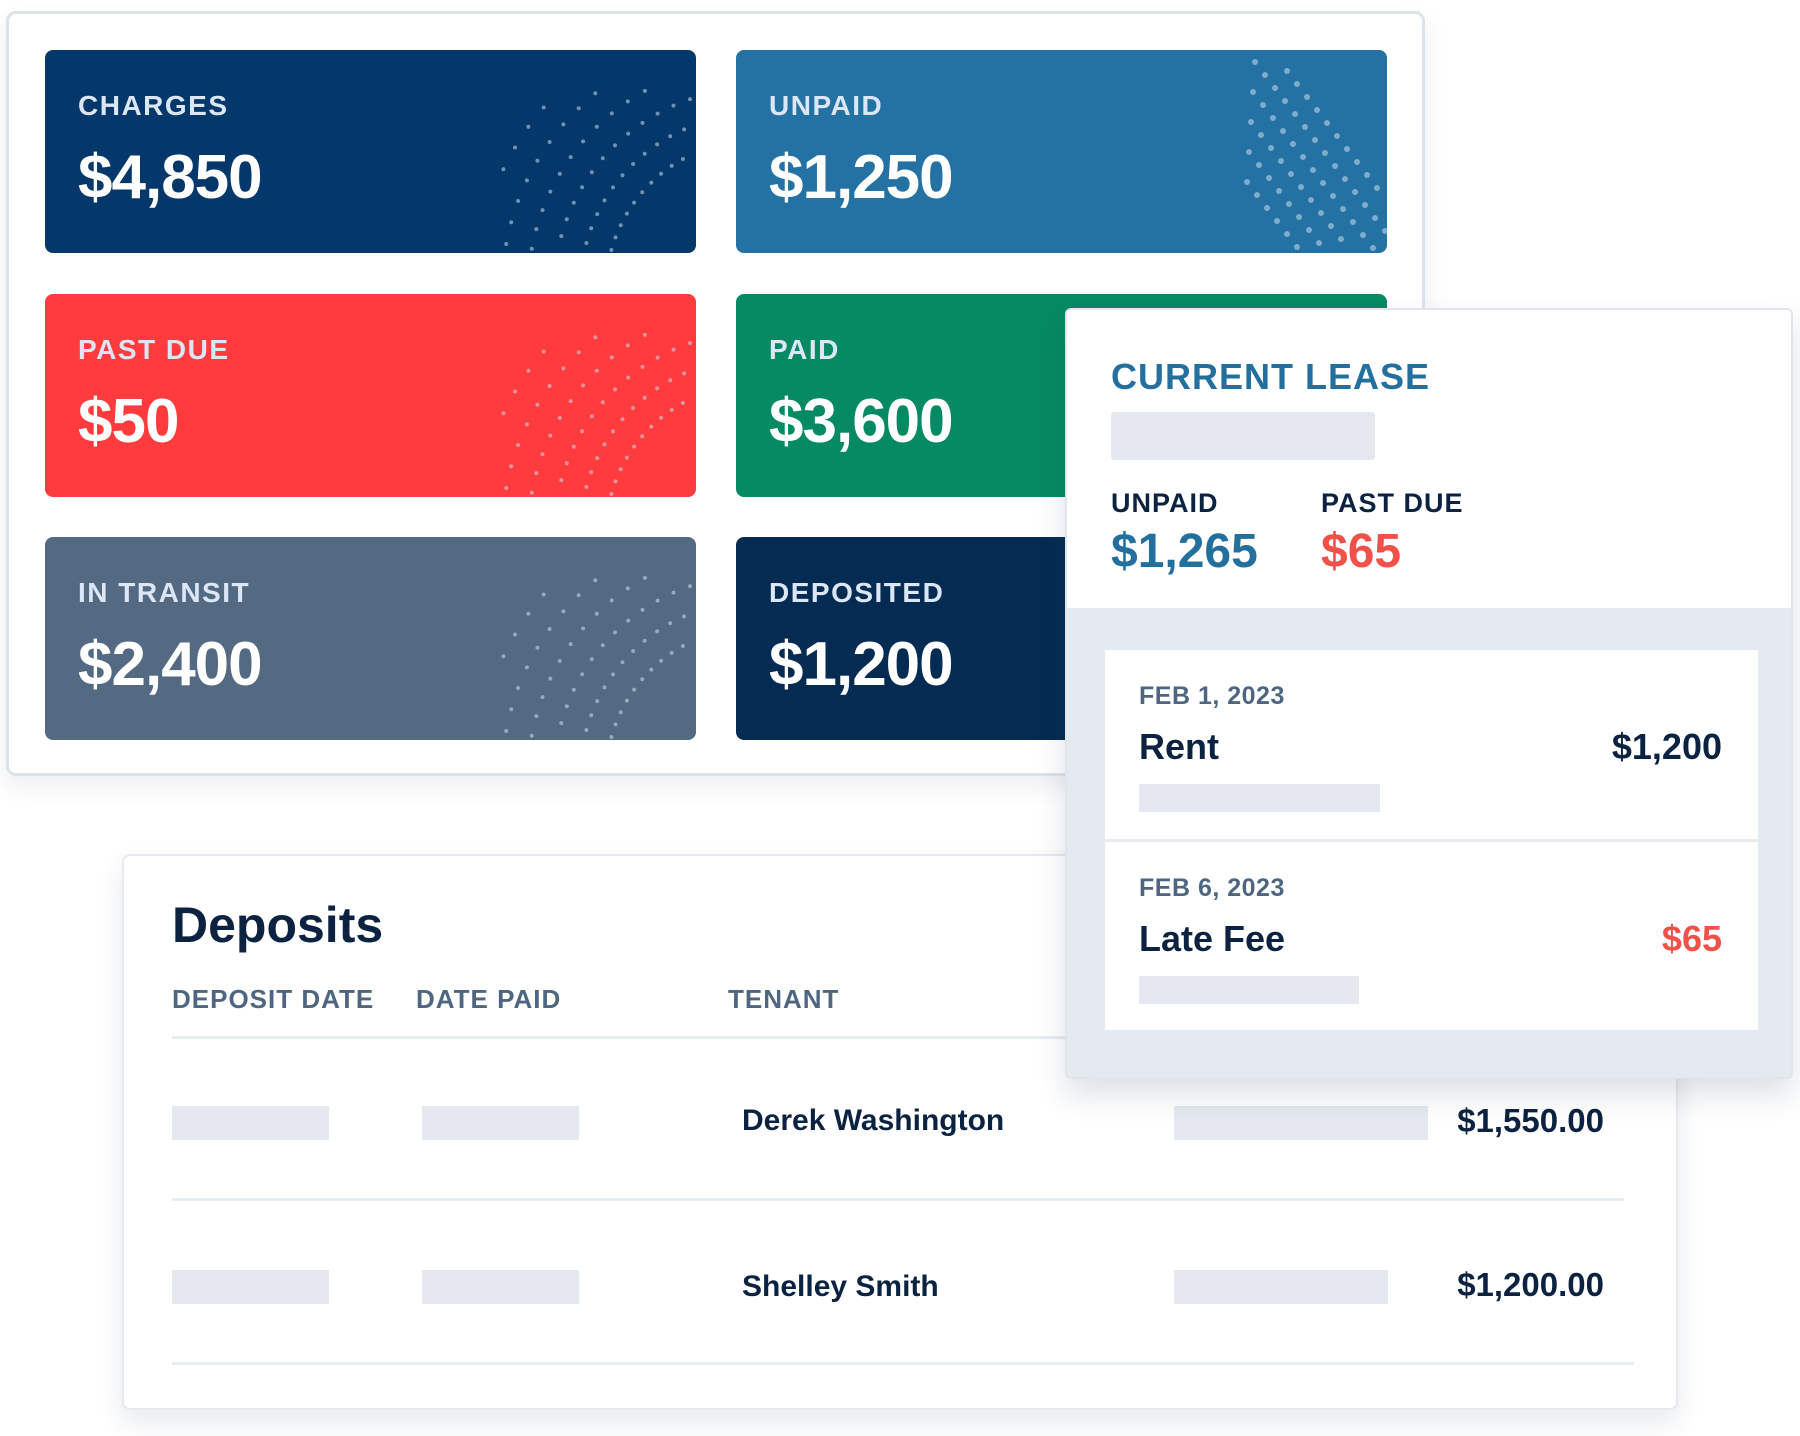 The image size is (1800, 1436). What do you see at coordinates (1530, 1284) in the screenshot?
I see `deposit-amount: $1,200.00` at bounding box center [1530, 1284].